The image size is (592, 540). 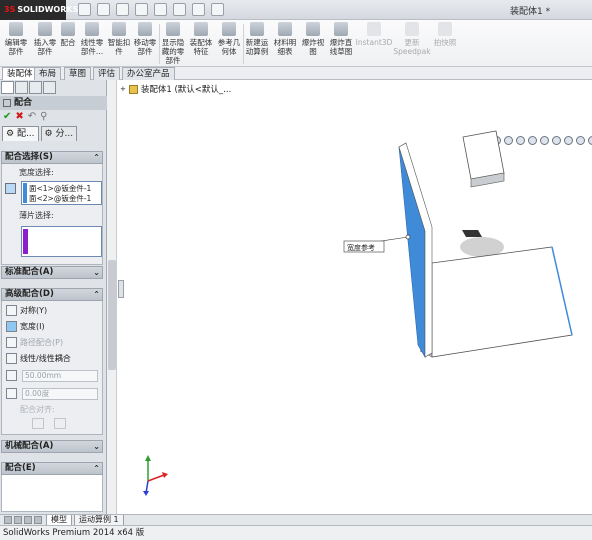 I want to click on tab-sketch: 草图, so click(x=78, y=73).